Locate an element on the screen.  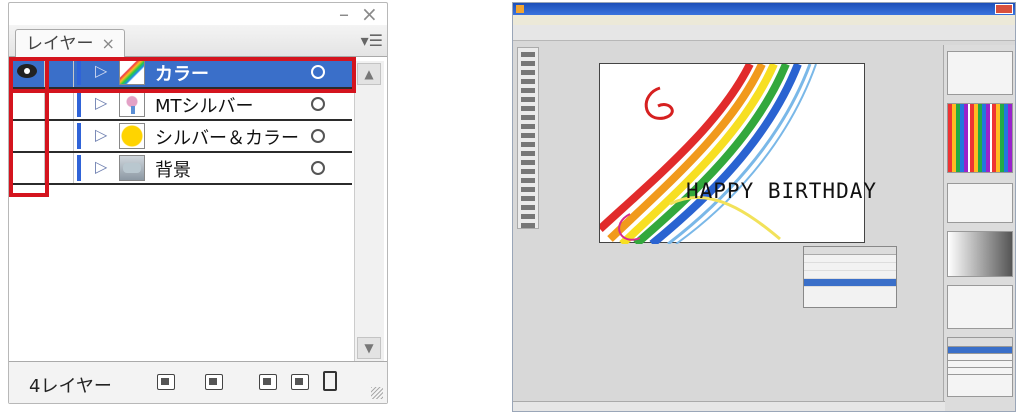
stroke-panel is located at coordinates (980, 203).